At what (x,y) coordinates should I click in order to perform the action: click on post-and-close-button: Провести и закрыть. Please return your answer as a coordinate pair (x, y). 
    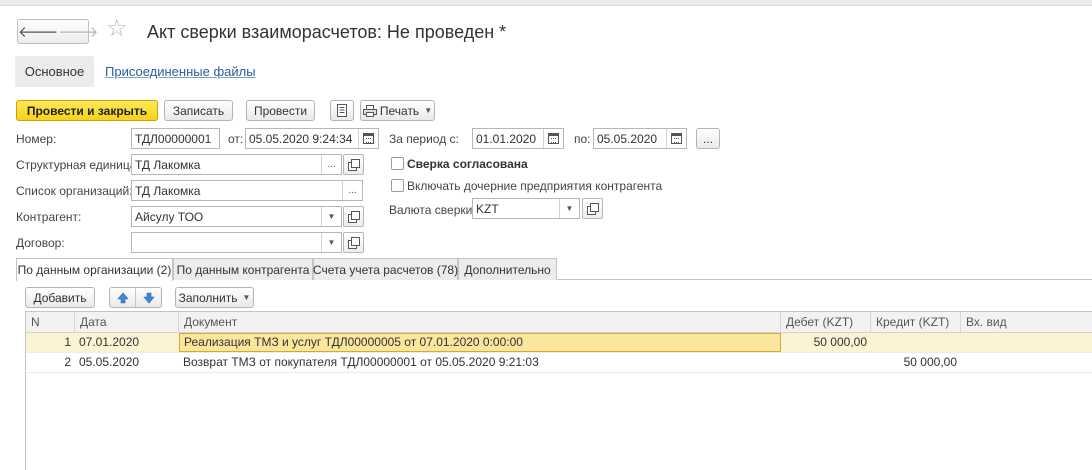
    Looking at the image, I should click on (87, 110).